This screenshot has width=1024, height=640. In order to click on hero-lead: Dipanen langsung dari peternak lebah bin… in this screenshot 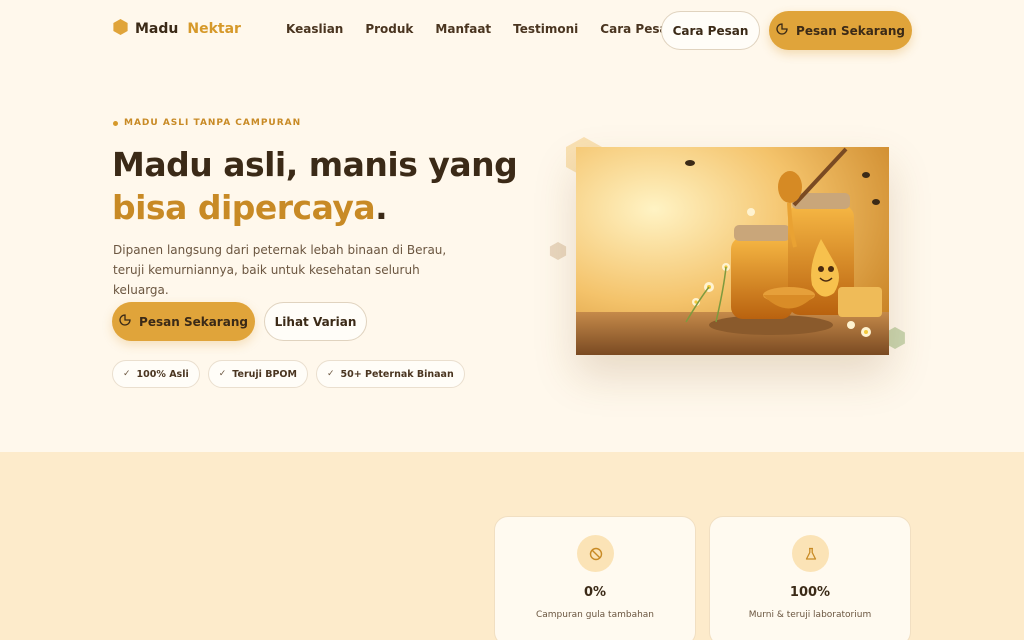, I will do `click(280, 270)`.